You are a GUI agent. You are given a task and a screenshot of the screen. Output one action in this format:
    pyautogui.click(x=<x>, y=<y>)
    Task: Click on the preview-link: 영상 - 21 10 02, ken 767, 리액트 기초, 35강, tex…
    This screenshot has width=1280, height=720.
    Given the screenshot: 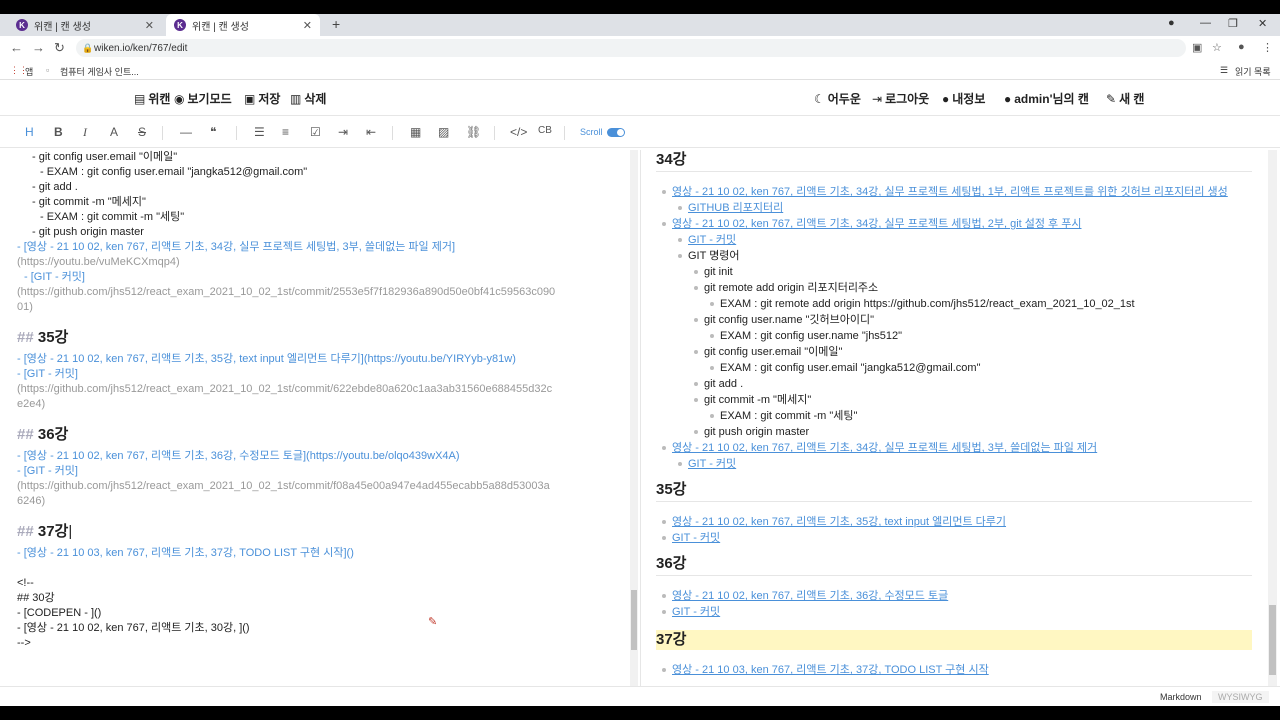 What is the action you would take?
    pyautogui.click(x=839, y=522)
    